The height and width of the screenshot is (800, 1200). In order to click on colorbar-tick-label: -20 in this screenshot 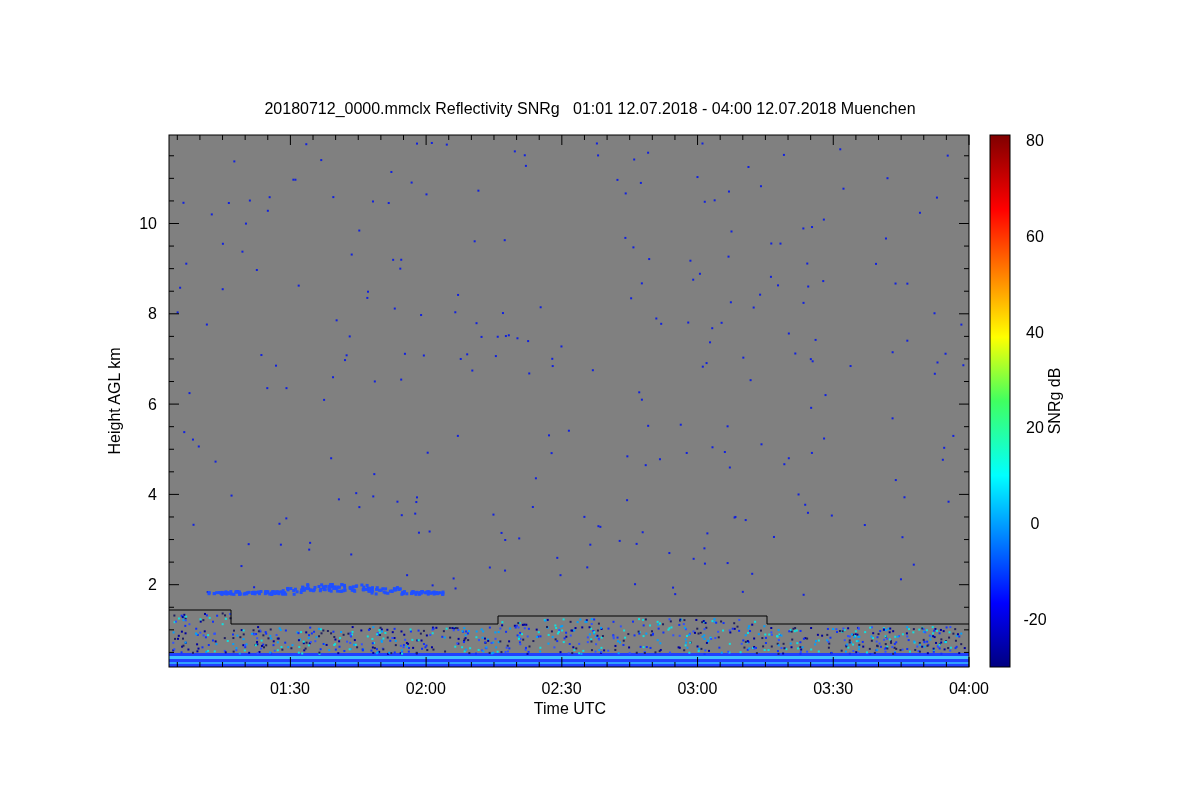, I will do `click(1035, 619)`.